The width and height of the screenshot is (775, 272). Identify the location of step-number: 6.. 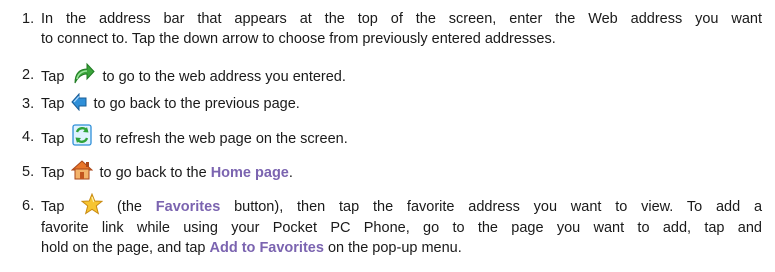
(28, 206).